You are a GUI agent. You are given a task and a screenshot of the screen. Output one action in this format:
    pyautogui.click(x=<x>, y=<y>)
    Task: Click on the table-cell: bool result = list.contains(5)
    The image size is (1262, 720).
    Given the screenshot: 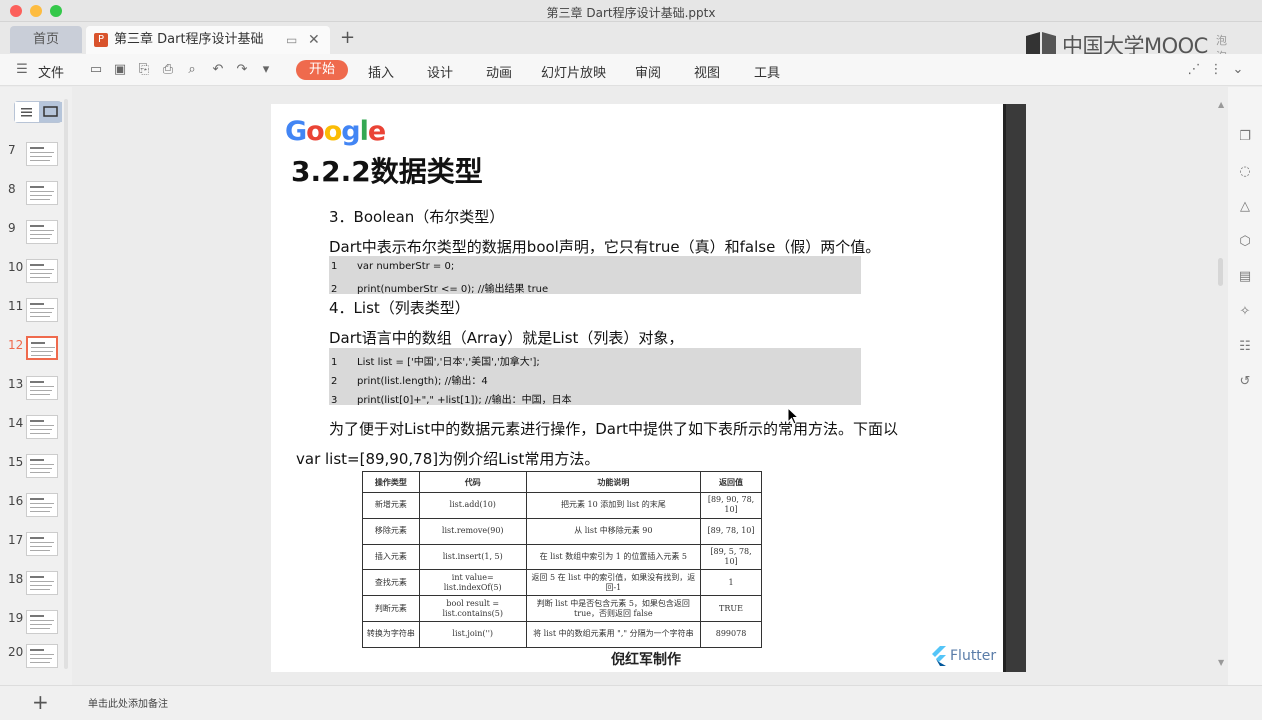 What is the action you would take?
    pyautogui.click(x=472, y=608)
    